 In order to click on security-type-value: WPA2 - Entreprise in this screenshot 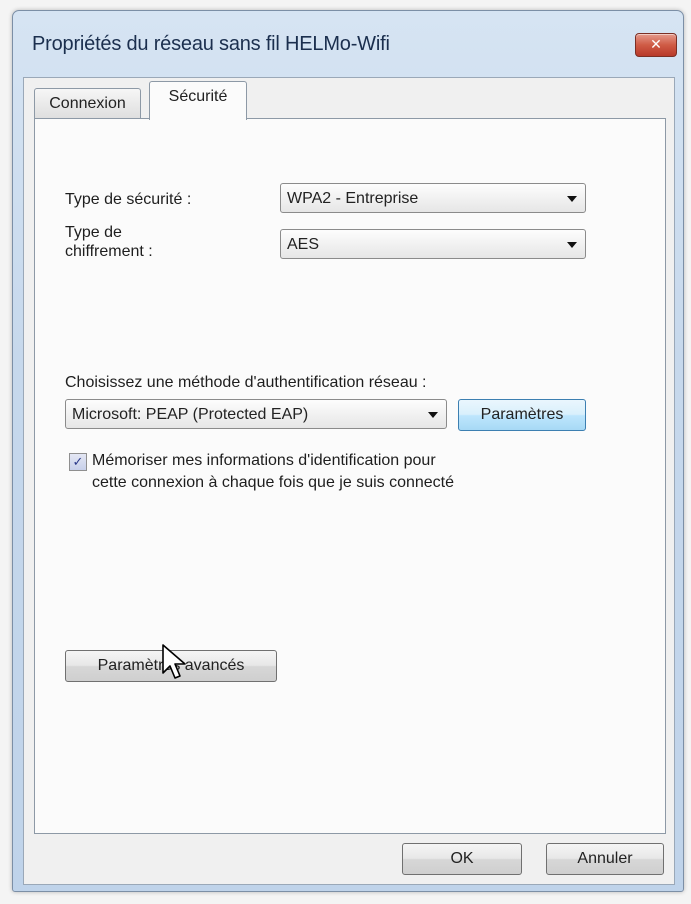, I will do `click(353, 198)`.